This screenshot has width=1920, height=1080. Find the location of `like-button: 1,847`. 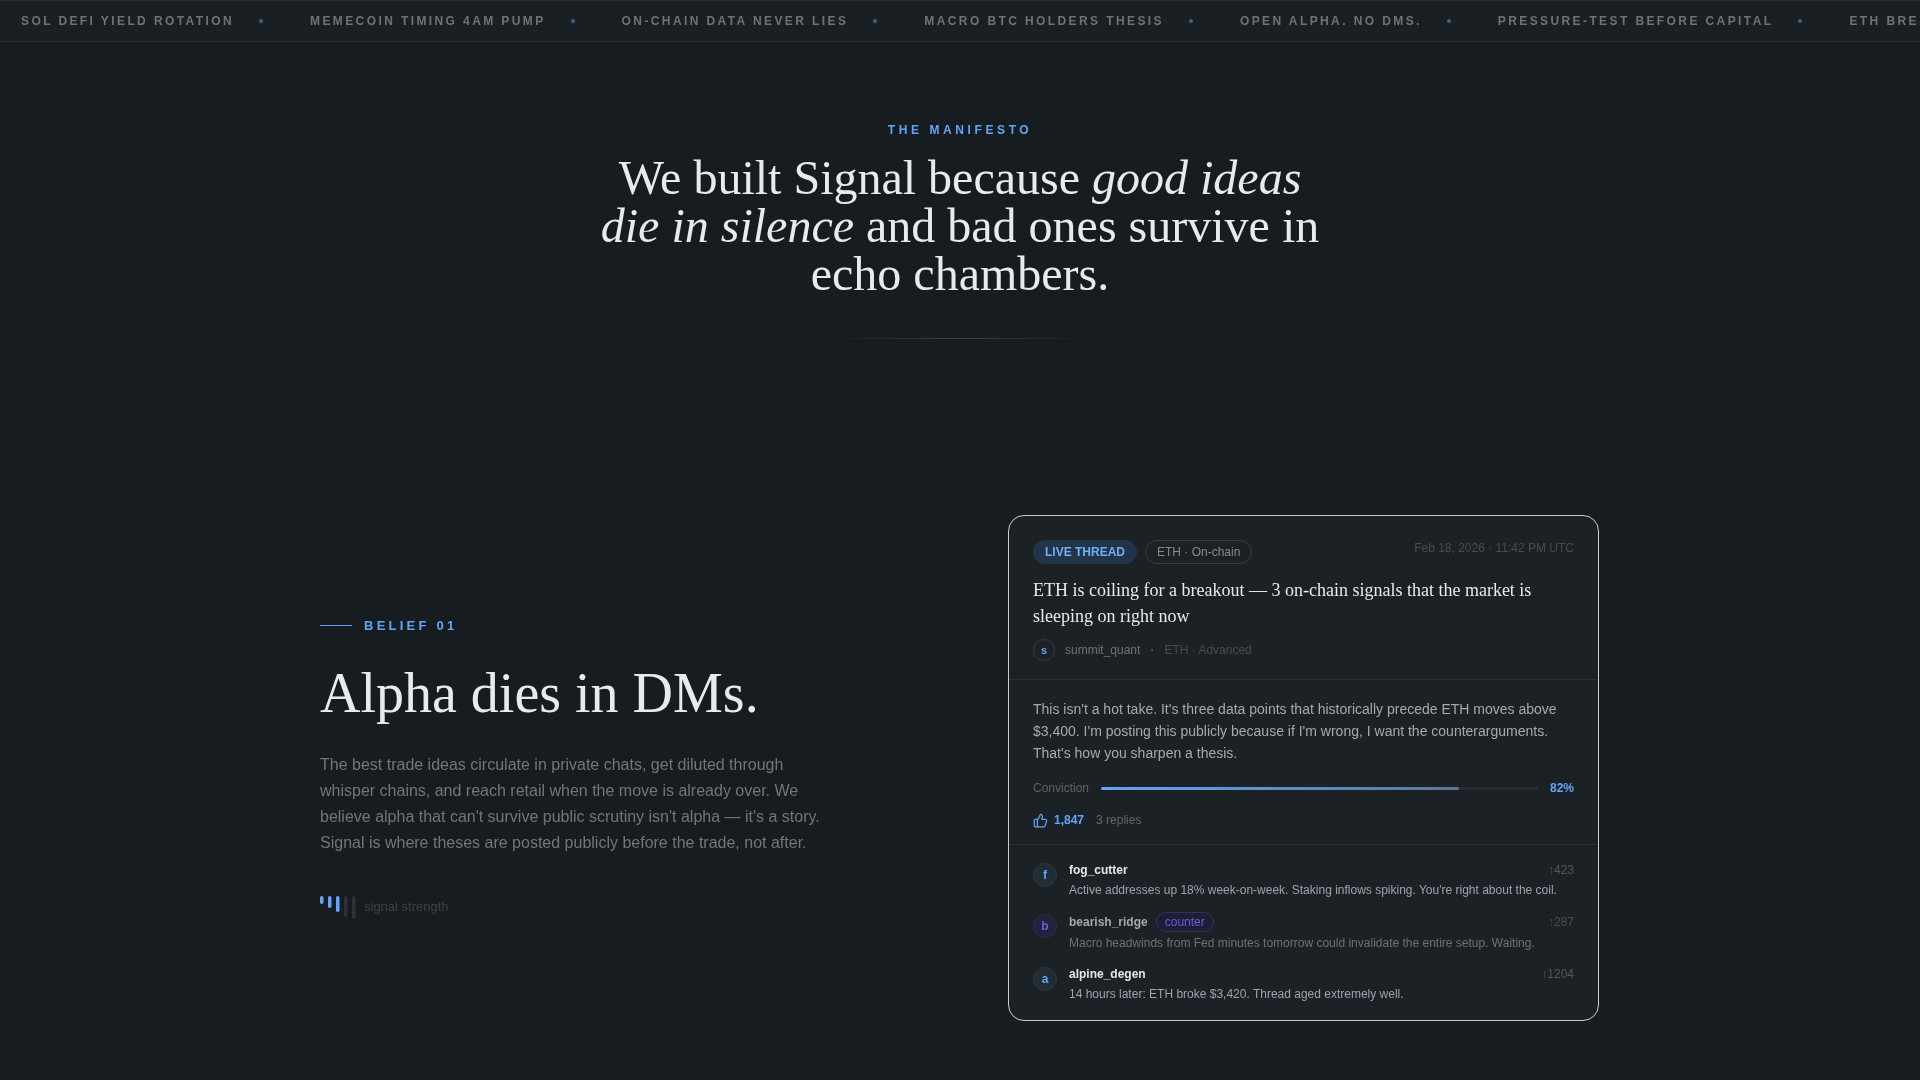

like-button: 1,847 is located at coordinates (1059, 820).